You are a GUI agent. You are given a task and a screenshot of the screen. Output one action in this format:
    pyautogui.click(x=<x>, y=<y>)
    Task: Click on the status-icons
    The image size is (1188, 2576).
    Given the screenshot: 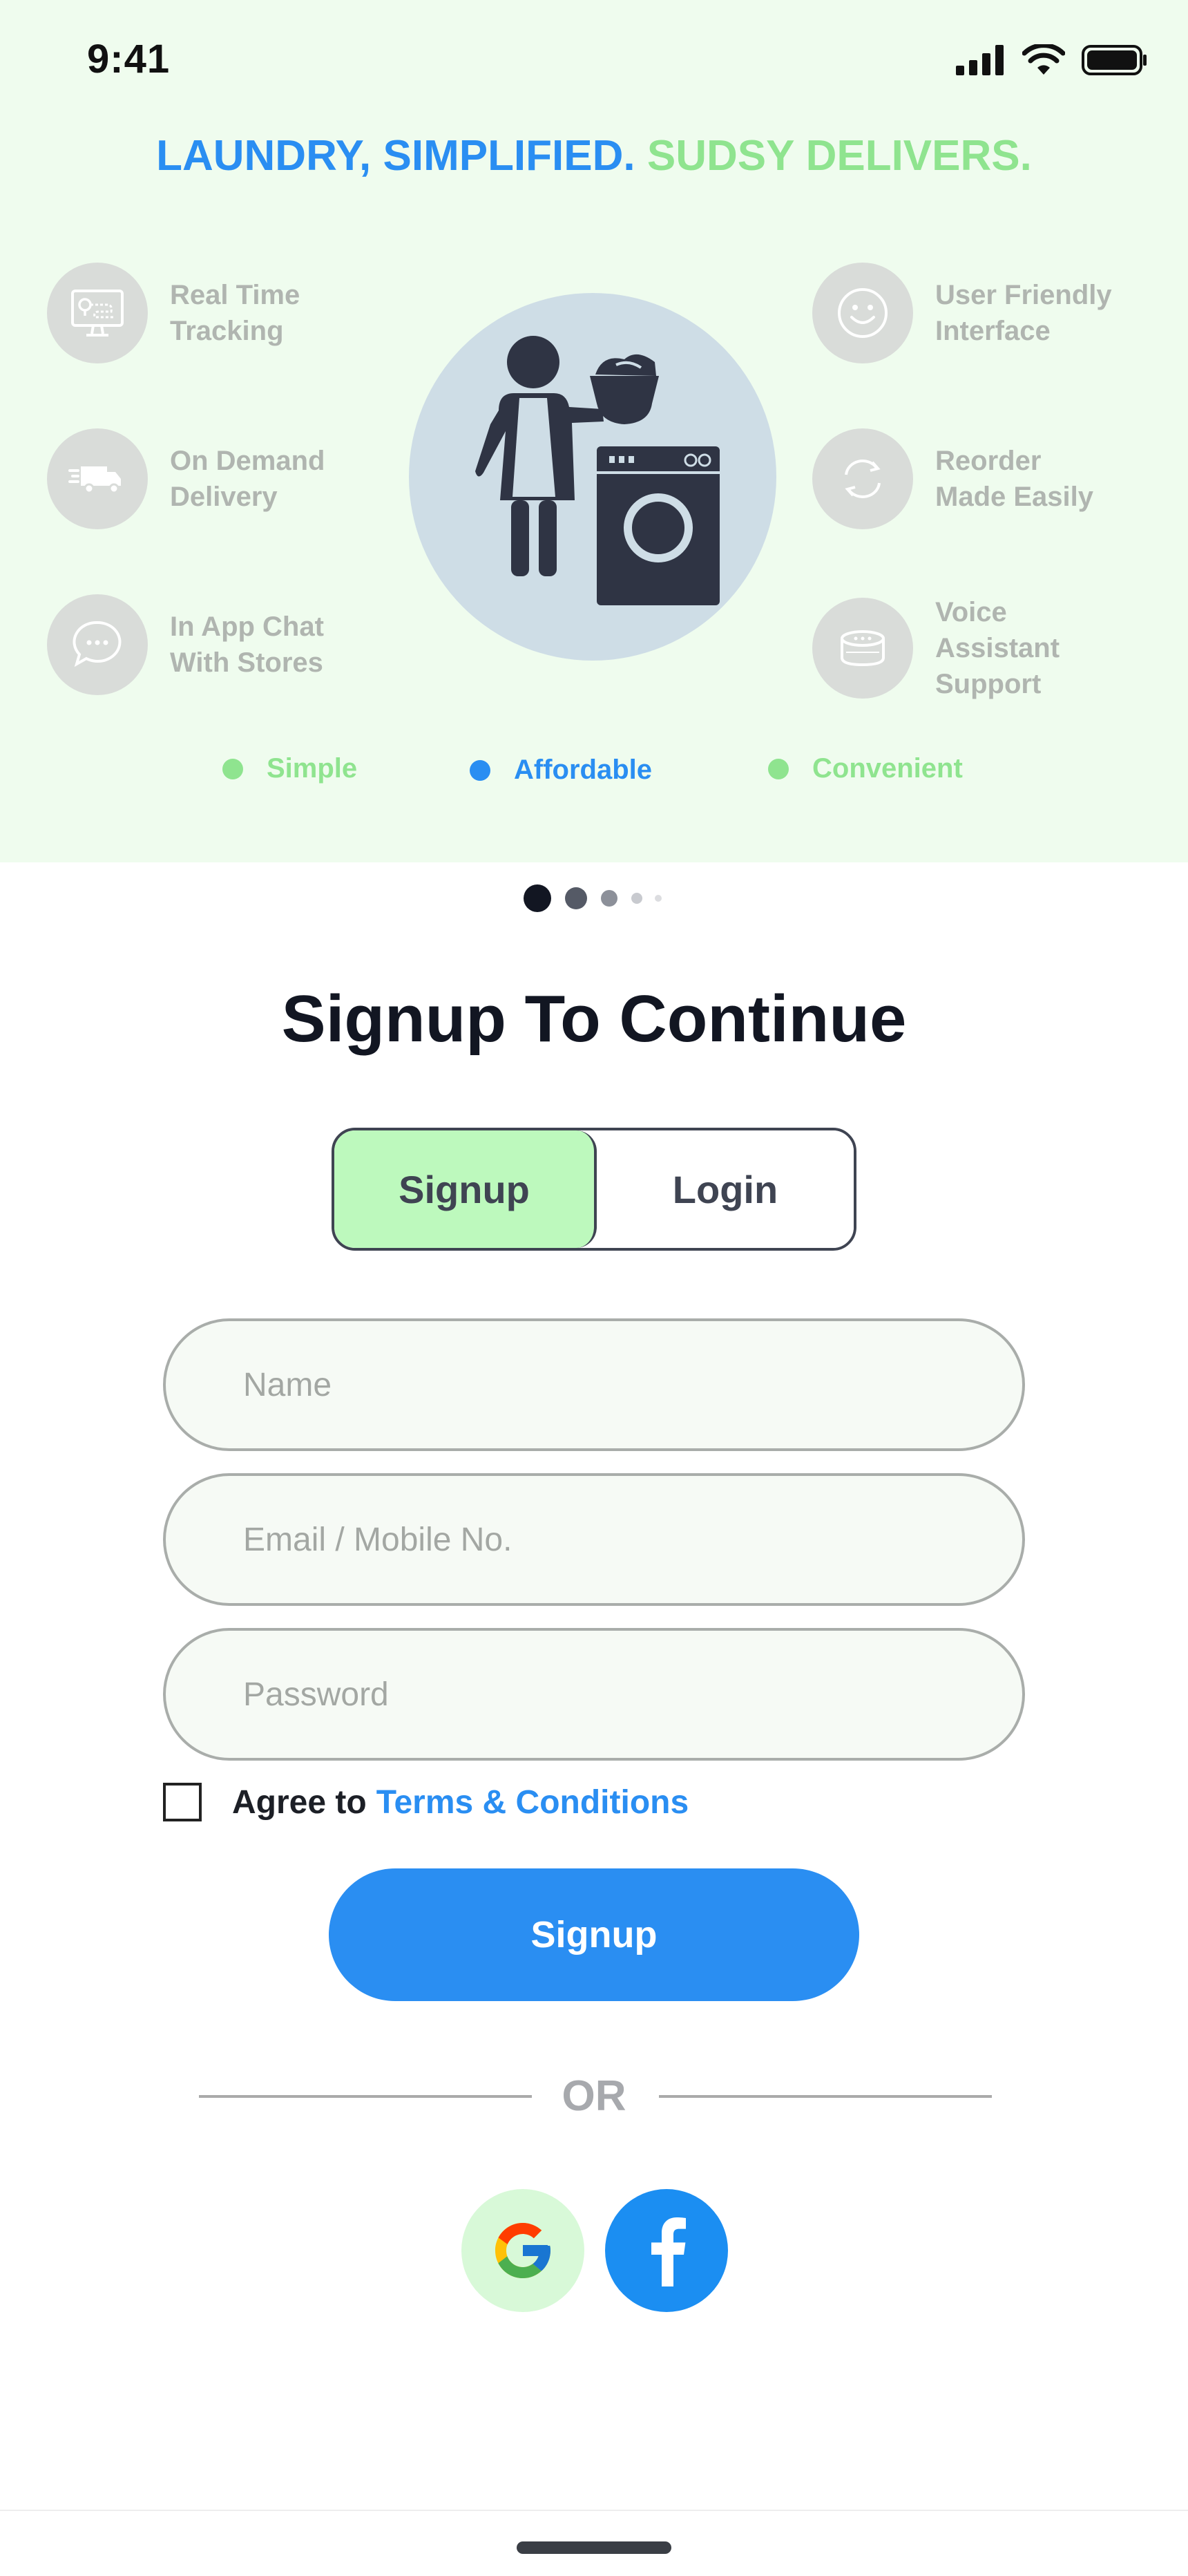 What is the action you would take?
    pyautogui.click(x=1052, y=60)
    